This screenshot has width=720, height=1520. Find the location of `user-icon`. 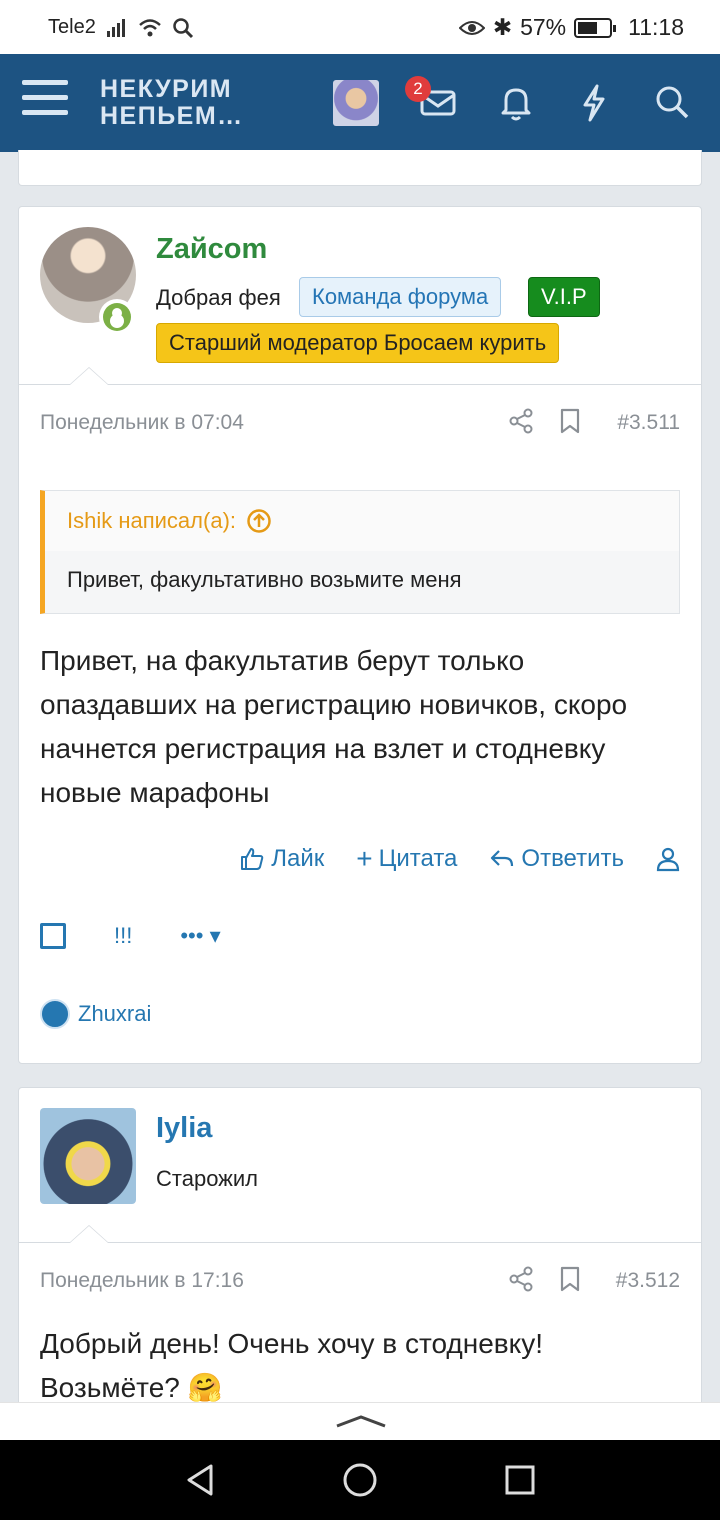

user-icon is located at coordinates (668, 859).